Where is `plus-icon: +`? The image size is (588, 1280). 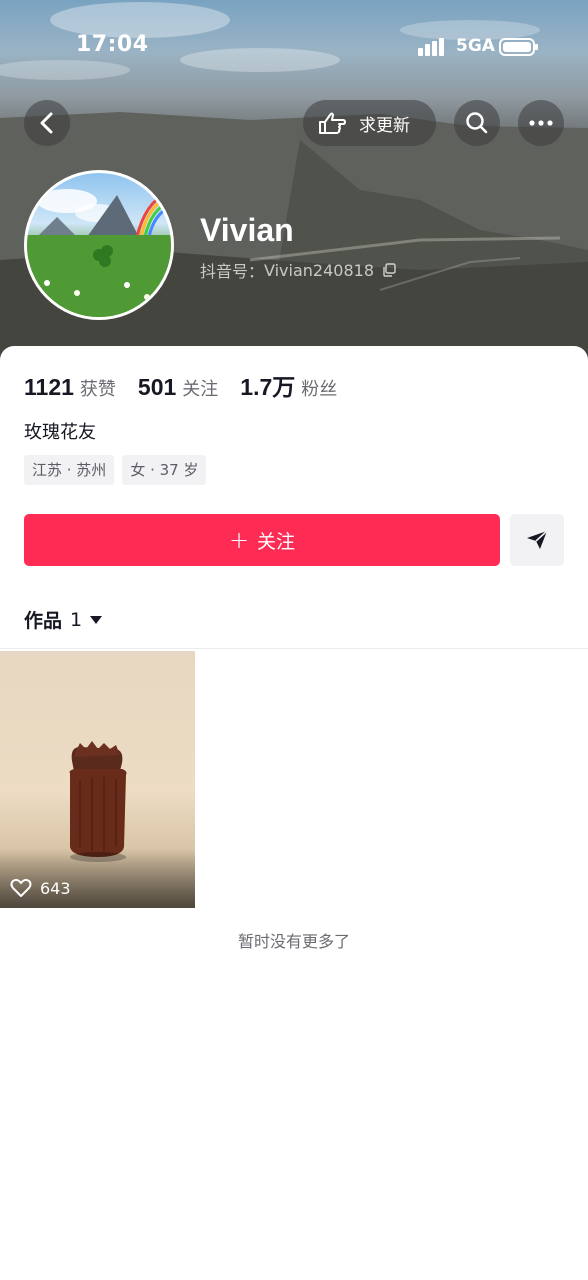
plus-icon: + is located at coordinates (239, 540).